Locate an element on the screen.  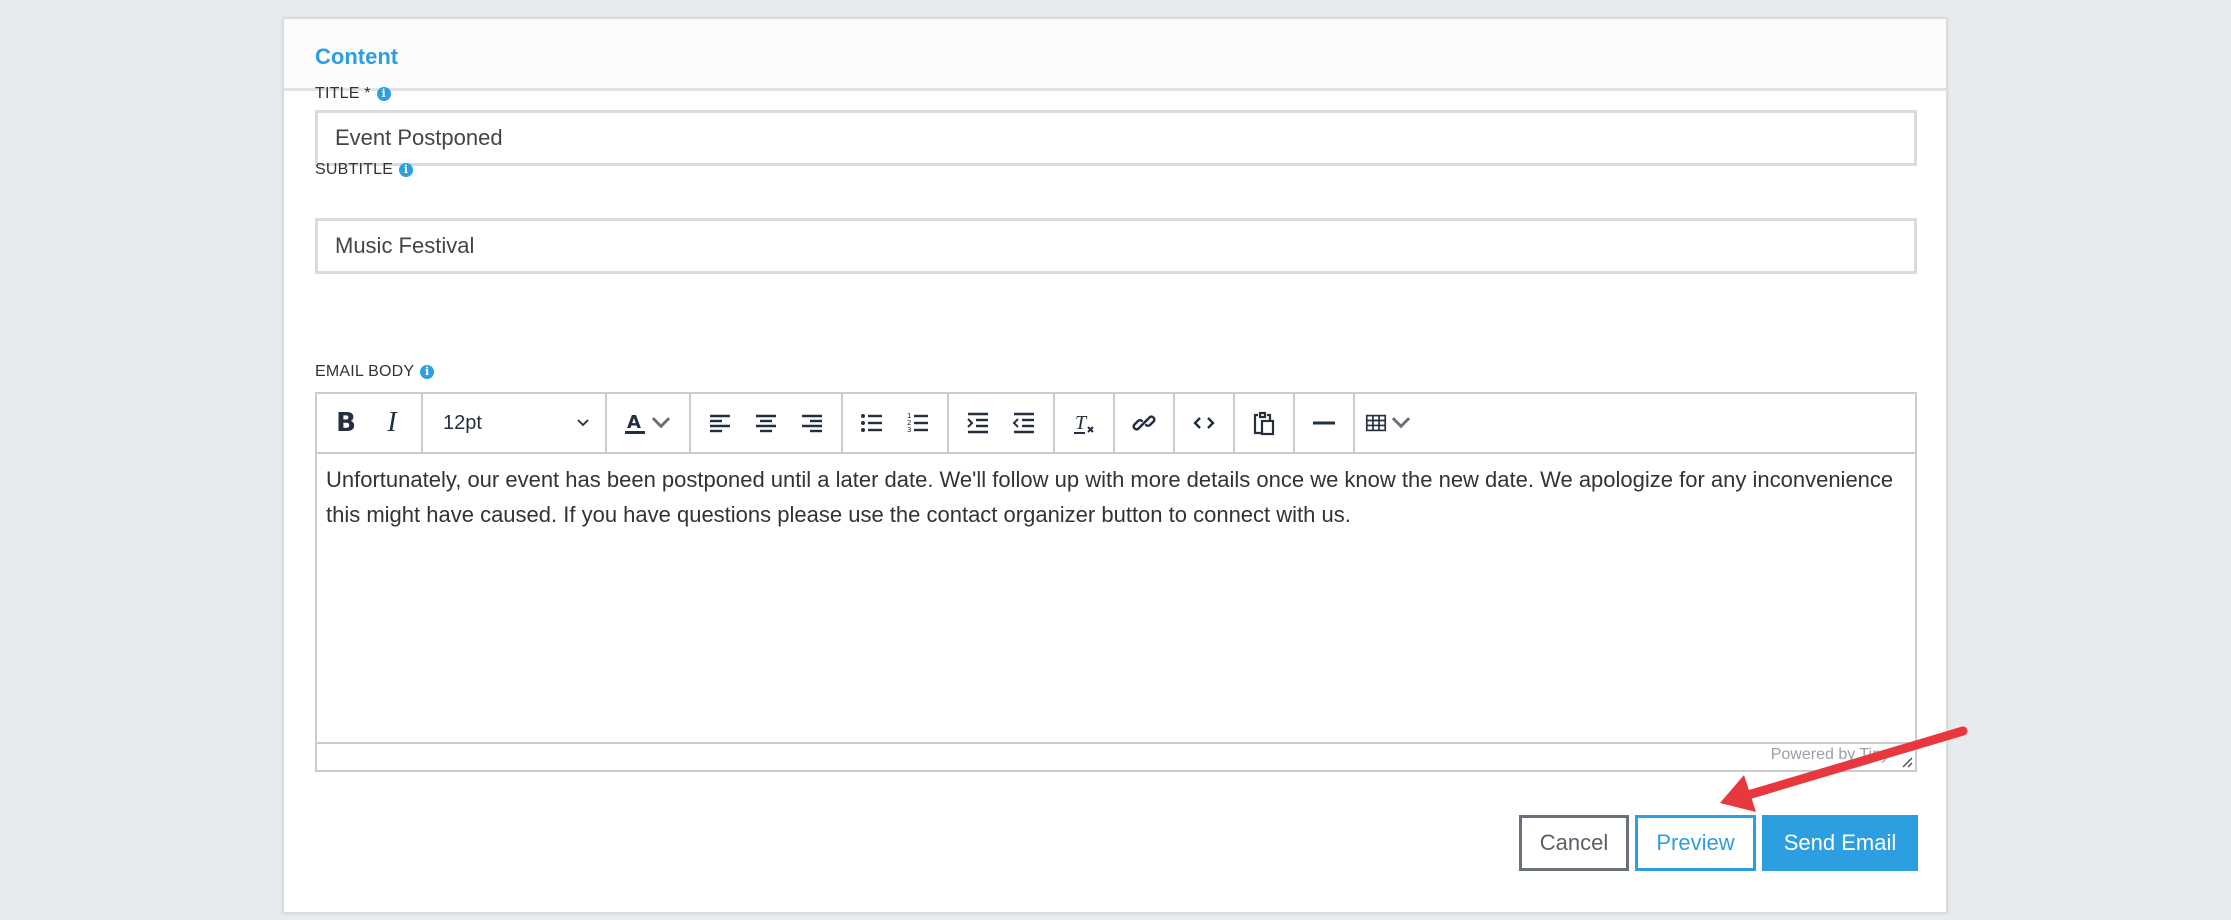
powered-by-tiny: Powered by Tiny is located at coordinates (1830, 755).